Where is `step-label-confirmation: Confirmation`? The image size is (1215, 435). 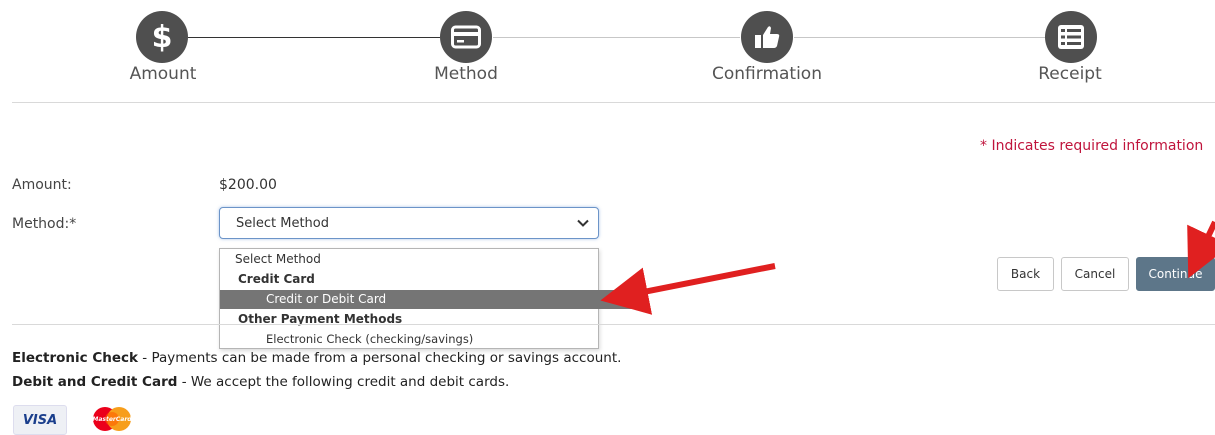 step-label-confirmation: Confirmation is located at coordinates (767, 74).